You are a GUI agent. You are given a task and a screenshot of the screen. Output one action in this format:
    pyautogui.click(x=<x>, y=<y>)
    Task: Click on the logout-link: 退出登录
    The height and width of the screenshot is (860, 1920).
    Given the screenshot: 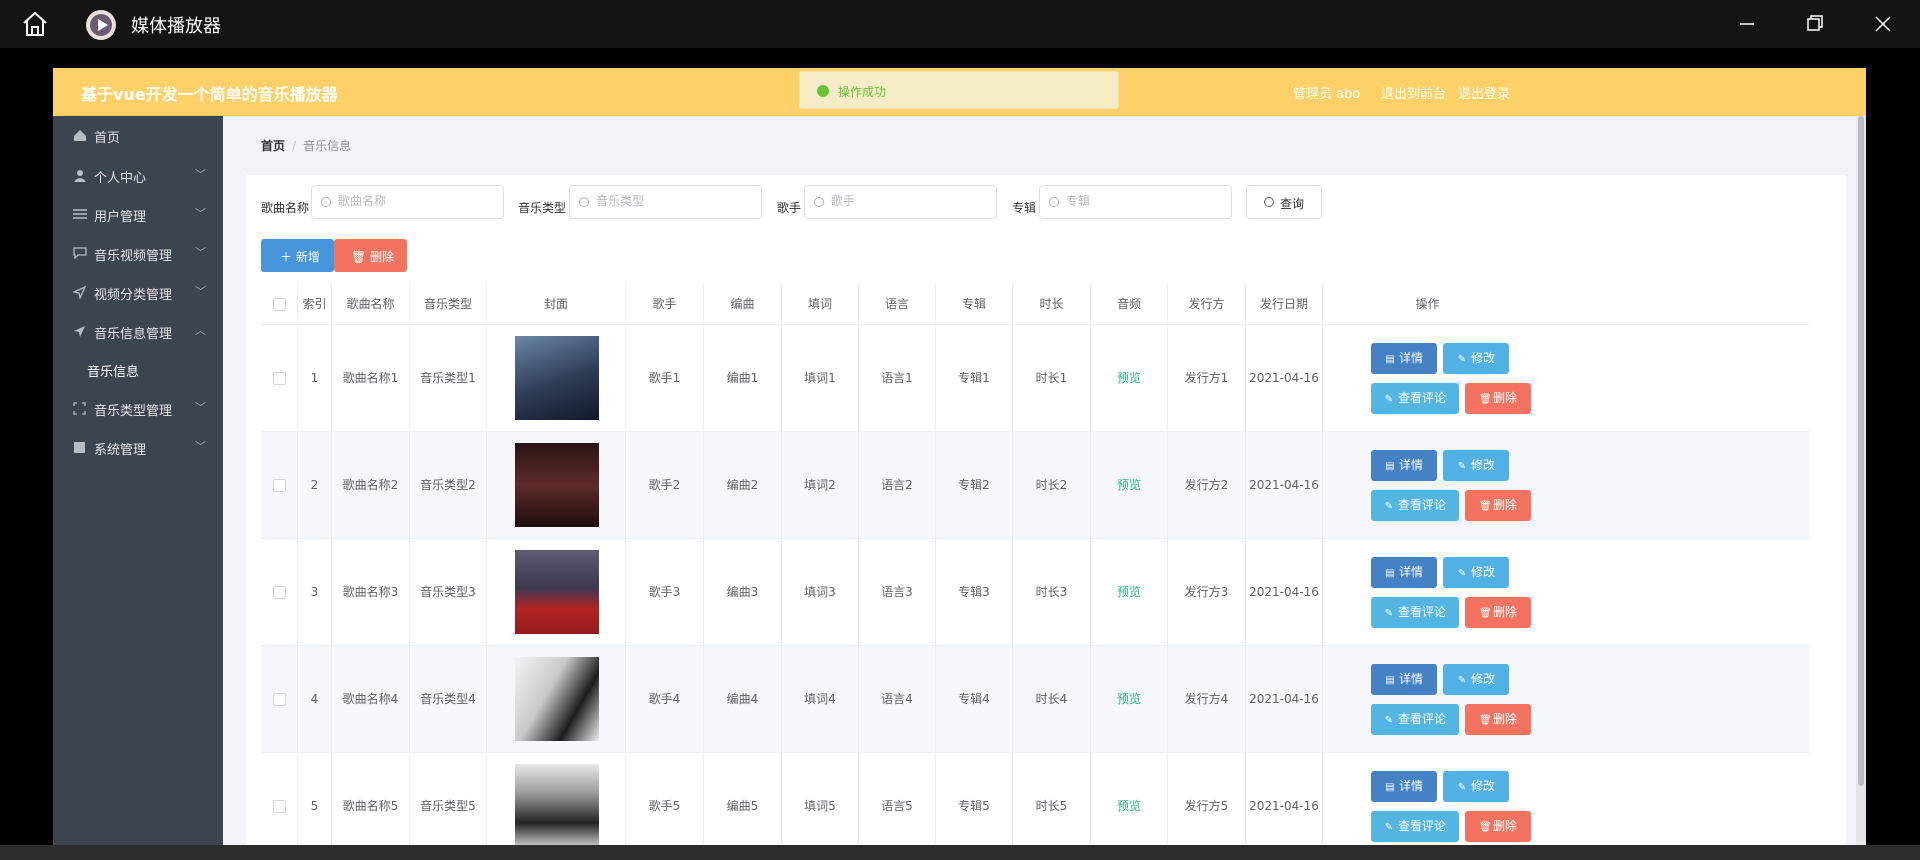 What is the action you would take?
    pyautogui.click(x=1484, y=92)
    